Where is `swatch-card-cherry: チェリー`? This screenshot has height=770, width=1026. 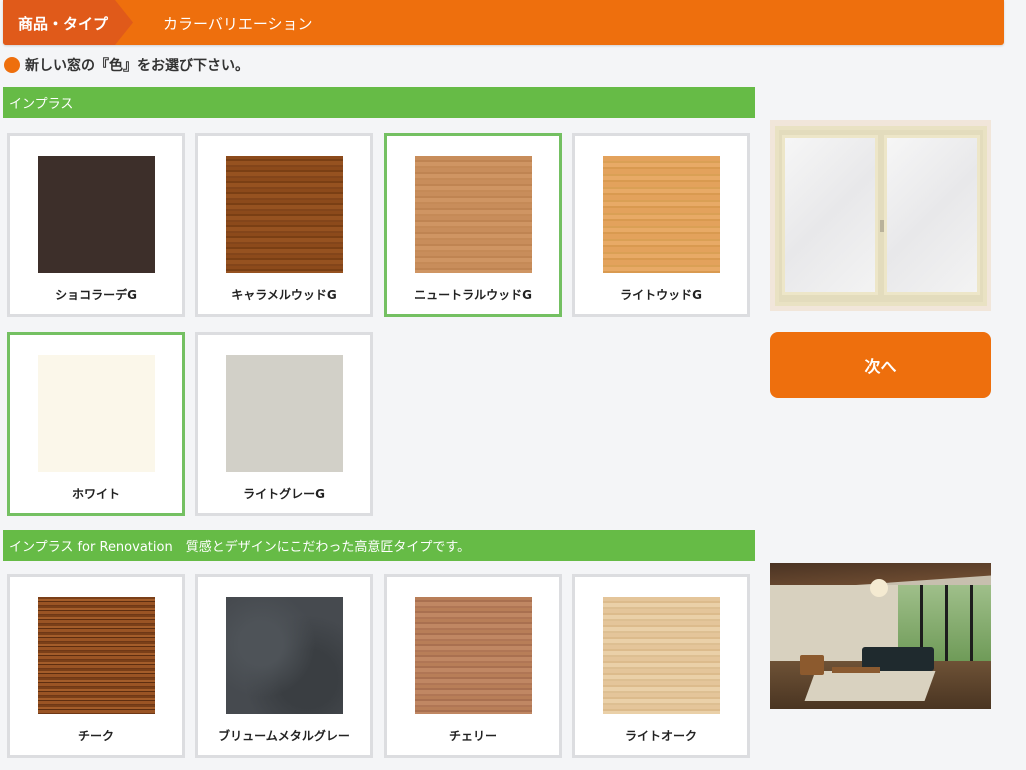 swatch-card-cherry: チェリー is located at coordinates (473, 666).